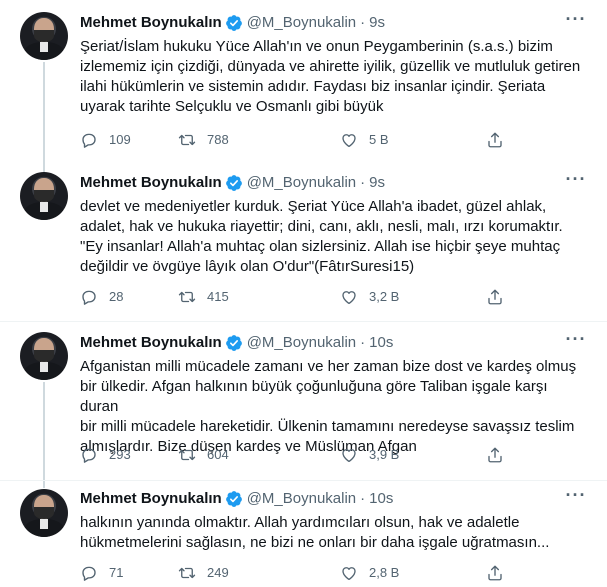 This screenshot has height=587, width=607. I want to click on retweet-count: 249, so click(218, 572).